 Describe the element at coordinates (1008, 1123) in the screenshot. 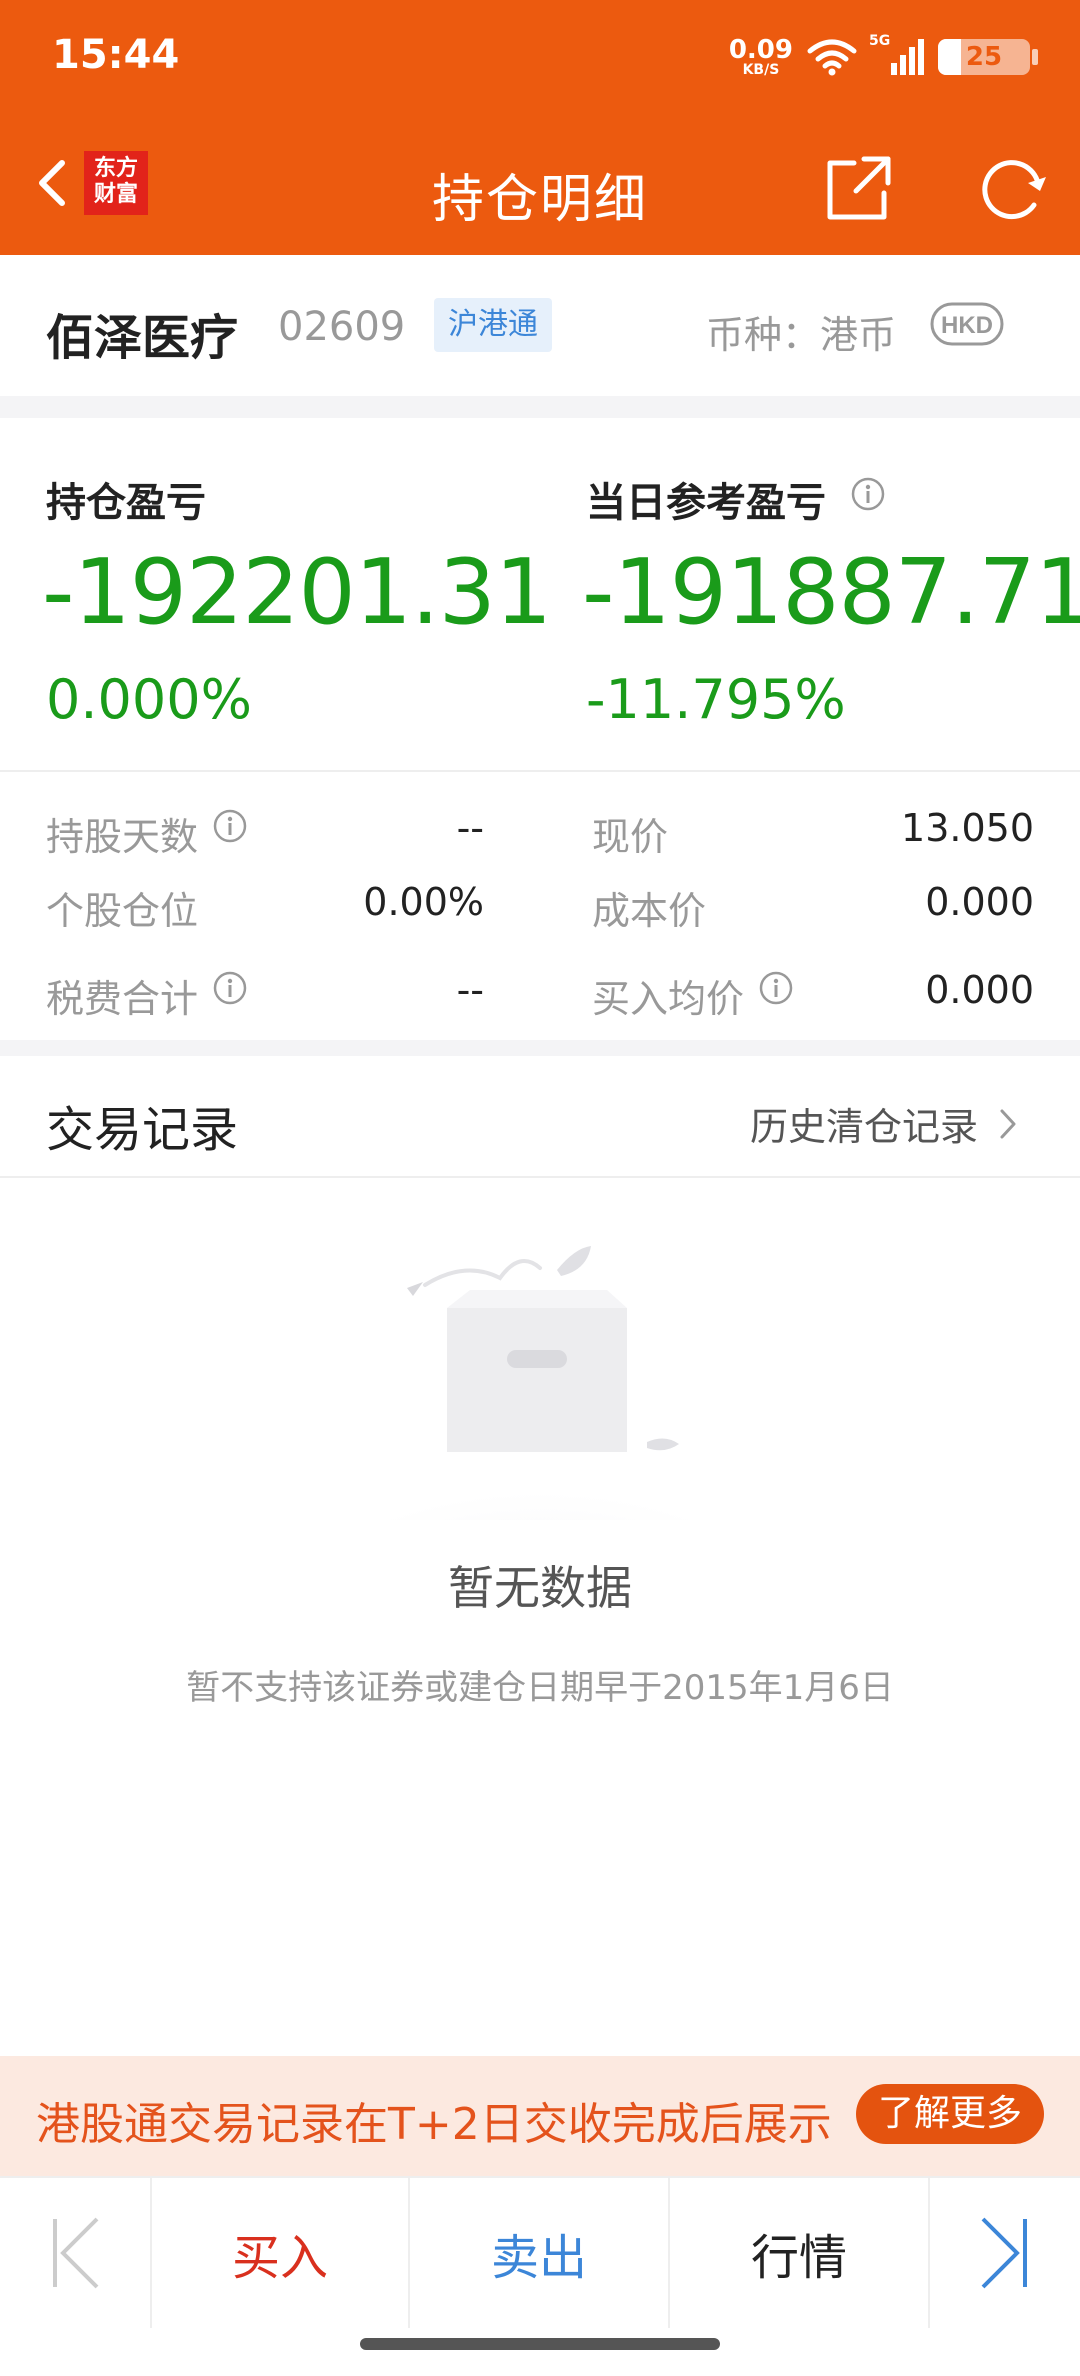

I see `chevron-right-icon` at that location.